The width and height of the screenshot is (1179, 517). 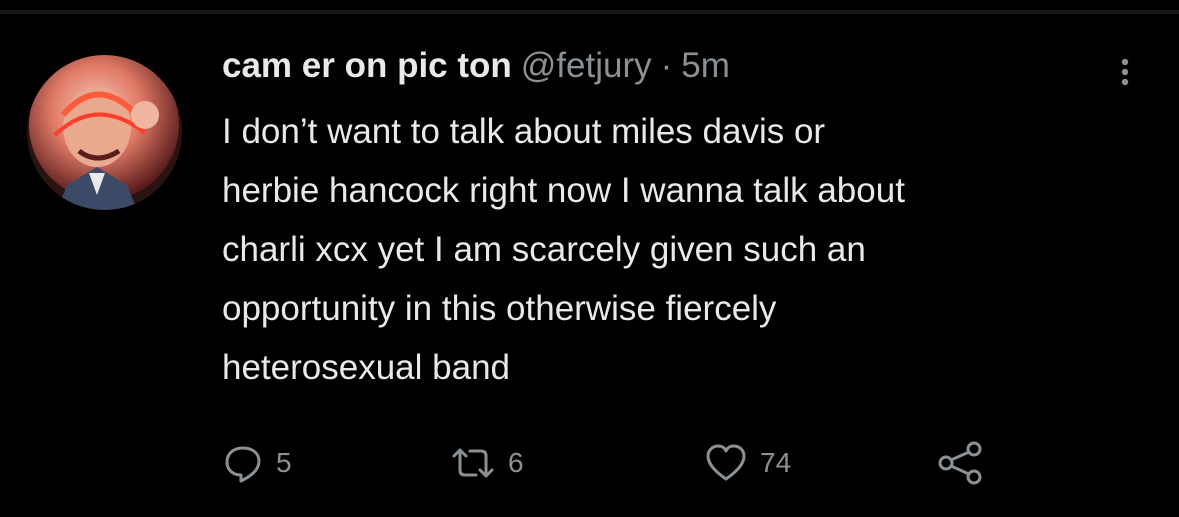 I want to click on top-divider, so click(x=589, y=12).